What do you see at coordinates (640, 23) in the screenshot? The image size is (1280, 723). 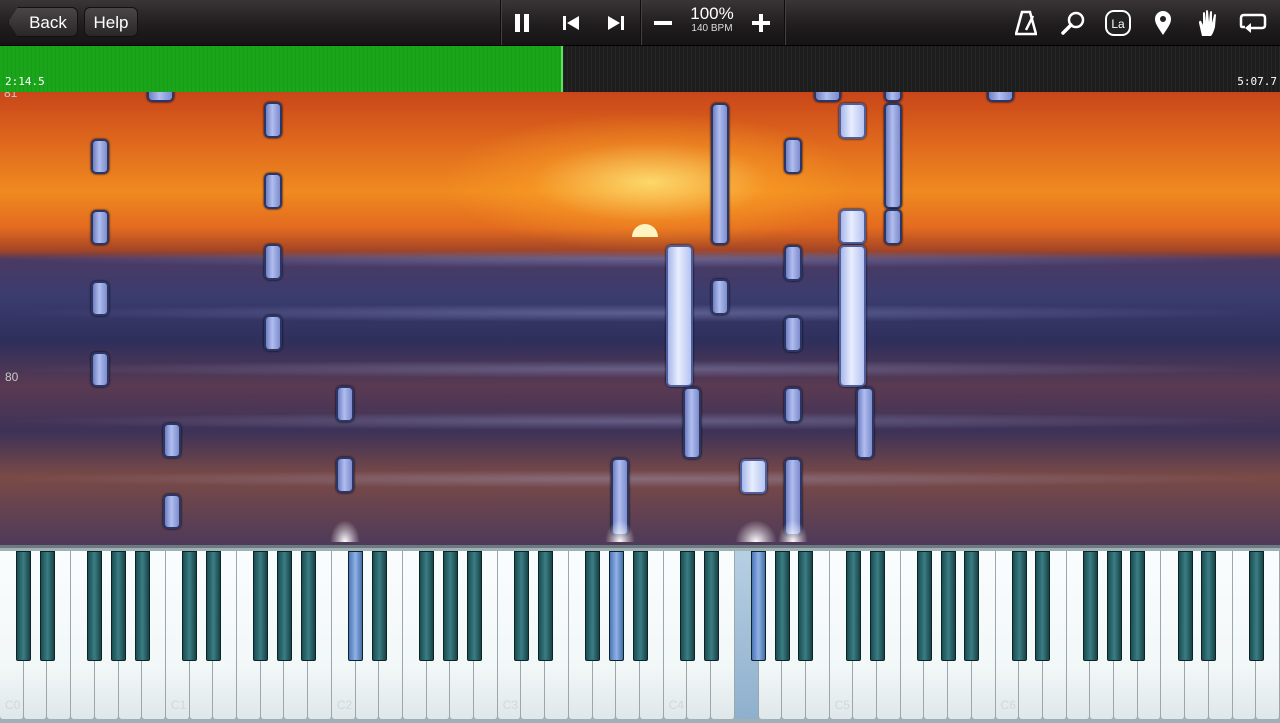 I see `toolbar: Back Help 100% 140 BPM La` at bounding box center [640, 23].